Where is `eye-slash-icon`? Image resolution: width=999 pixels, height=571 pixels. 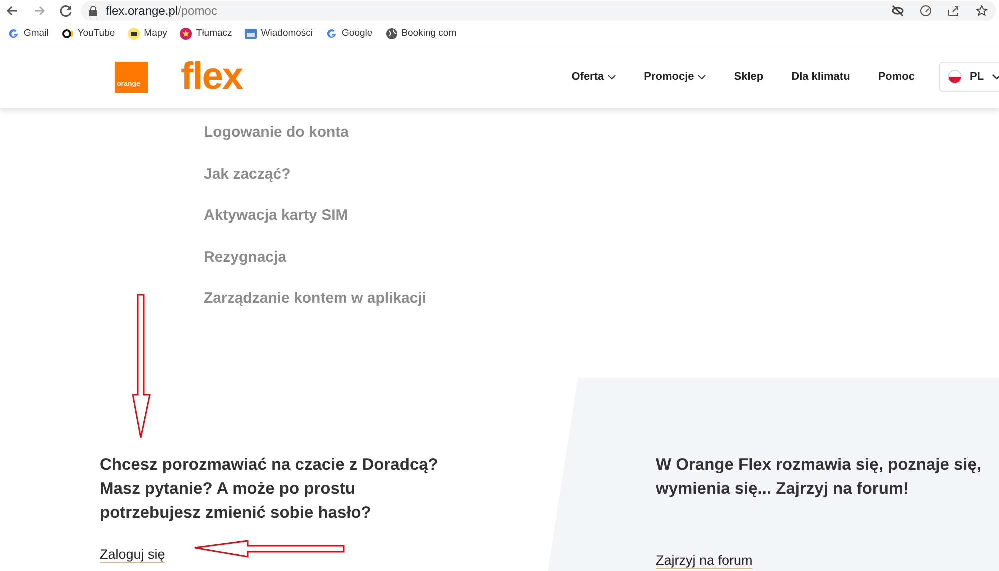 eye-slash-icon is located at coordinates (898, 11).